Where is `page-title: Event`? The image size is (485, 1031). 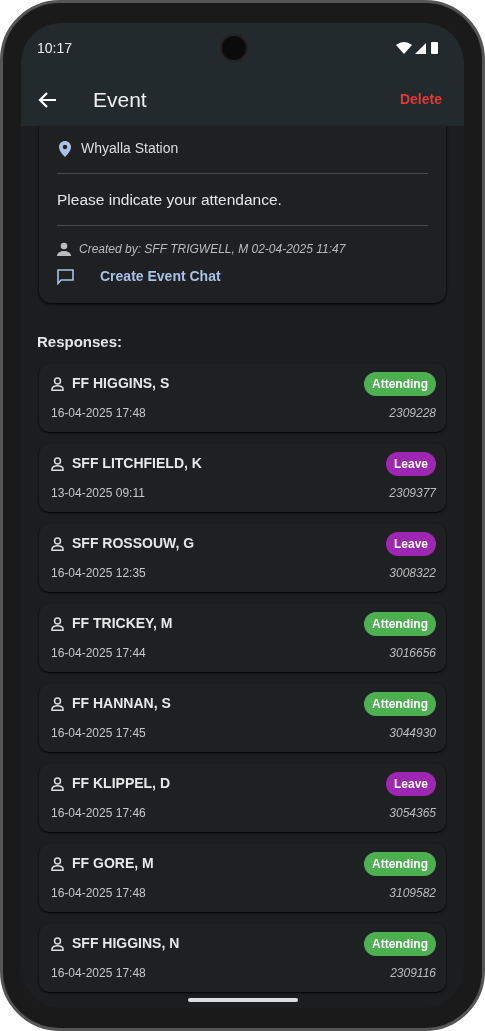
page-title: Event is located at coordinates (120, 99).